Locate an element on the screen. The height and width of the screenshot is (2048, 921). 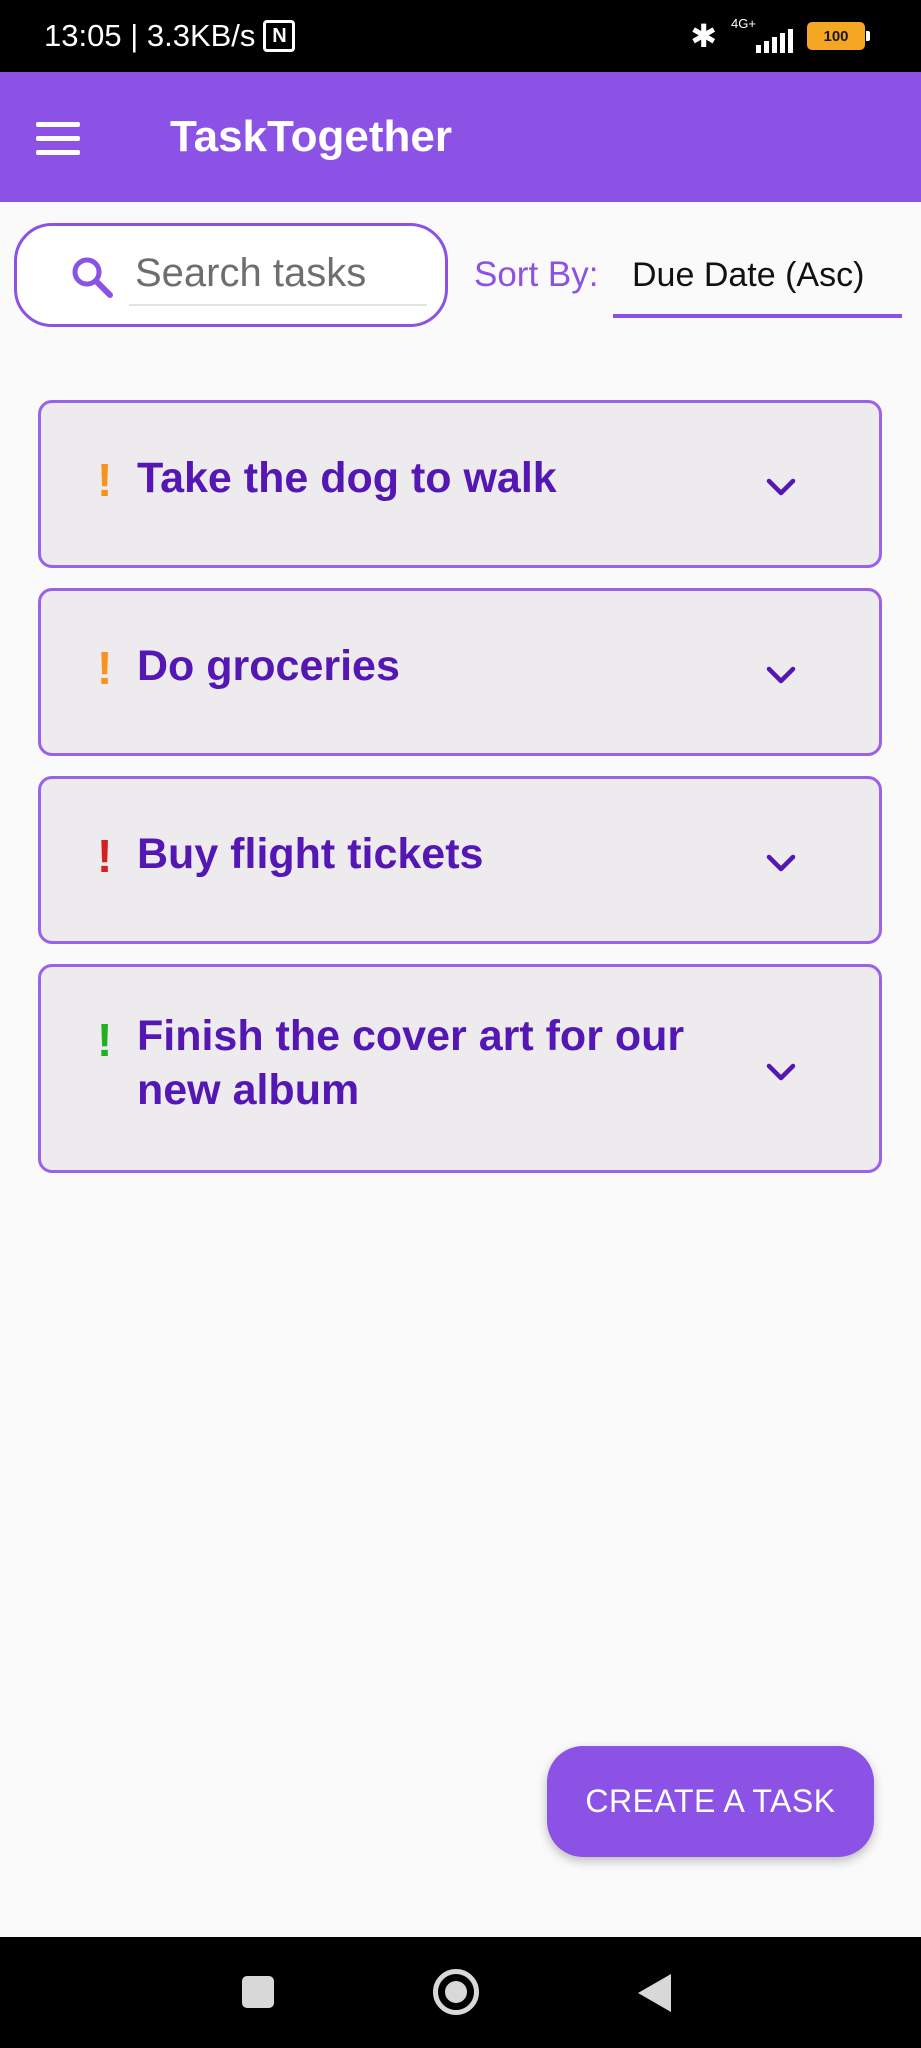
battery-icon: 100 is located at coordinates (838, 36).